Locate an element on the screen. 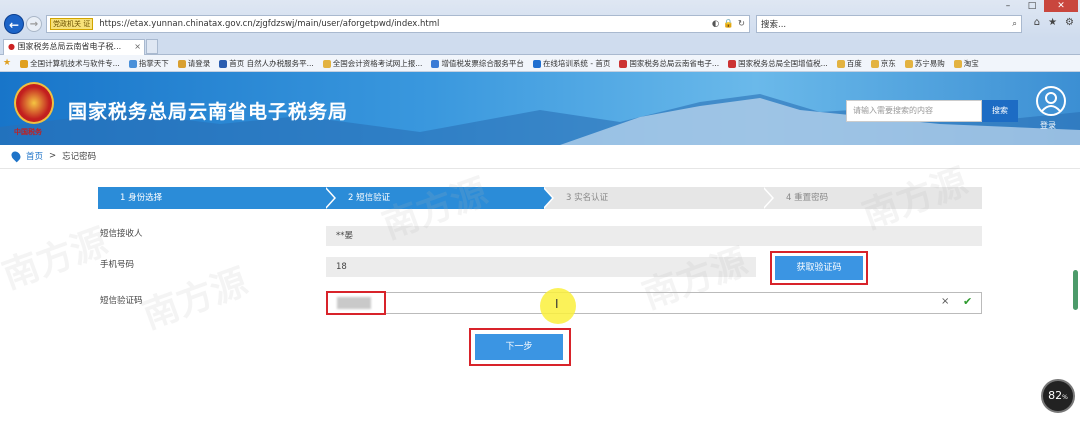 This screenshot has height=423, width=1080. favorite-item: 百度 is located at coordinates (849, 63).